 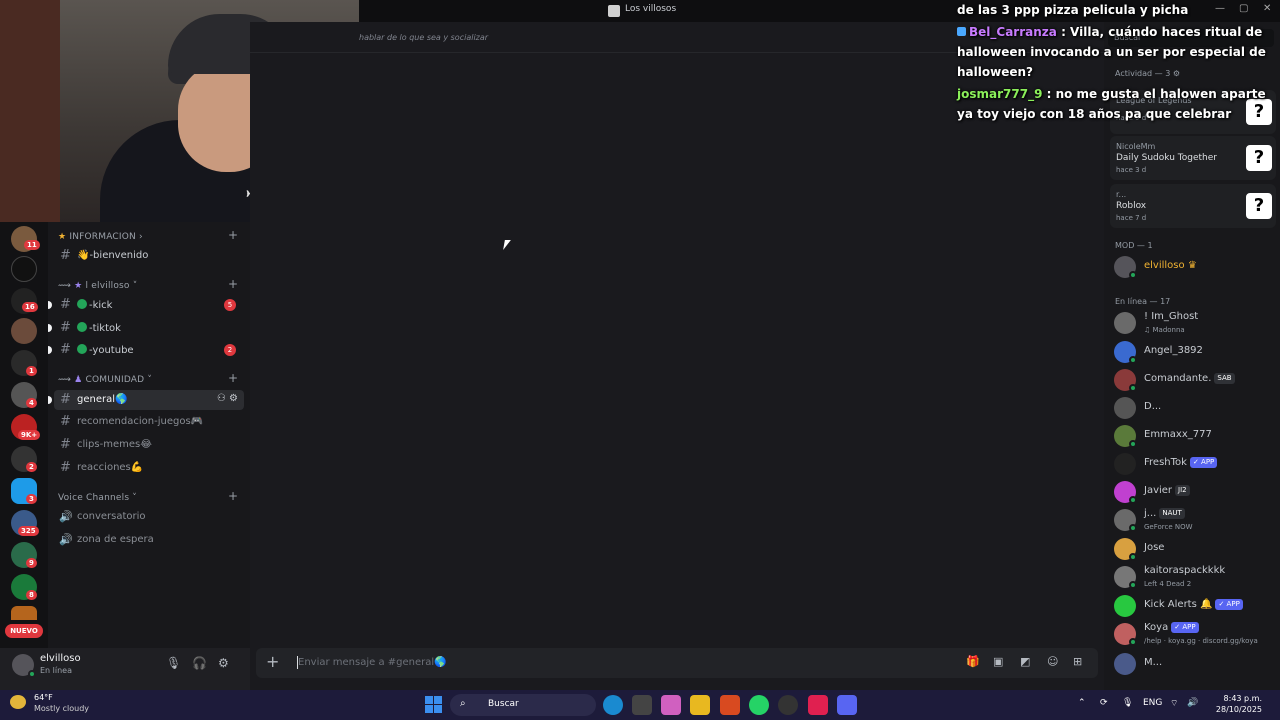 I want to click on volume-icon: 🔊, so click(x=1192, y=703).